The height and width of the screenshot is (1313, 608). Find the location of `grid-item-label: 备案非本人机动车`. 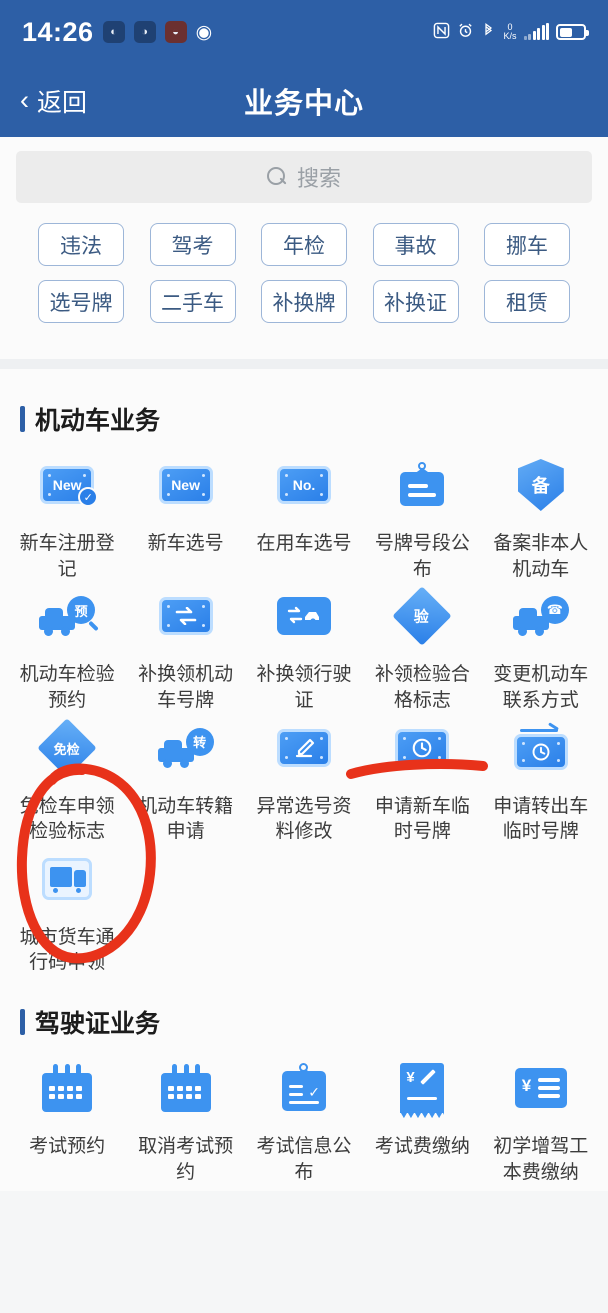

grid-item-label: 备案非本人机动车 is located at coordinates (541, 556).